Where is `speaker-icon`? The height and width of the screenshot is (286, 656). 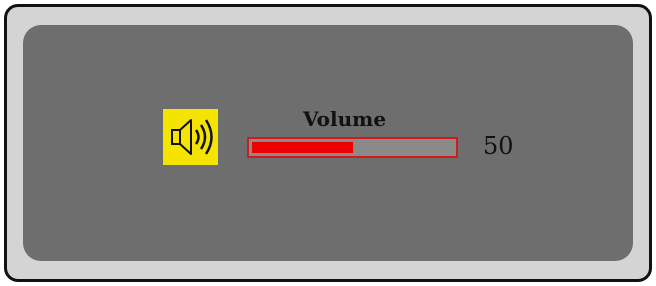
speaker-icon is located at coordinates (190, 137).